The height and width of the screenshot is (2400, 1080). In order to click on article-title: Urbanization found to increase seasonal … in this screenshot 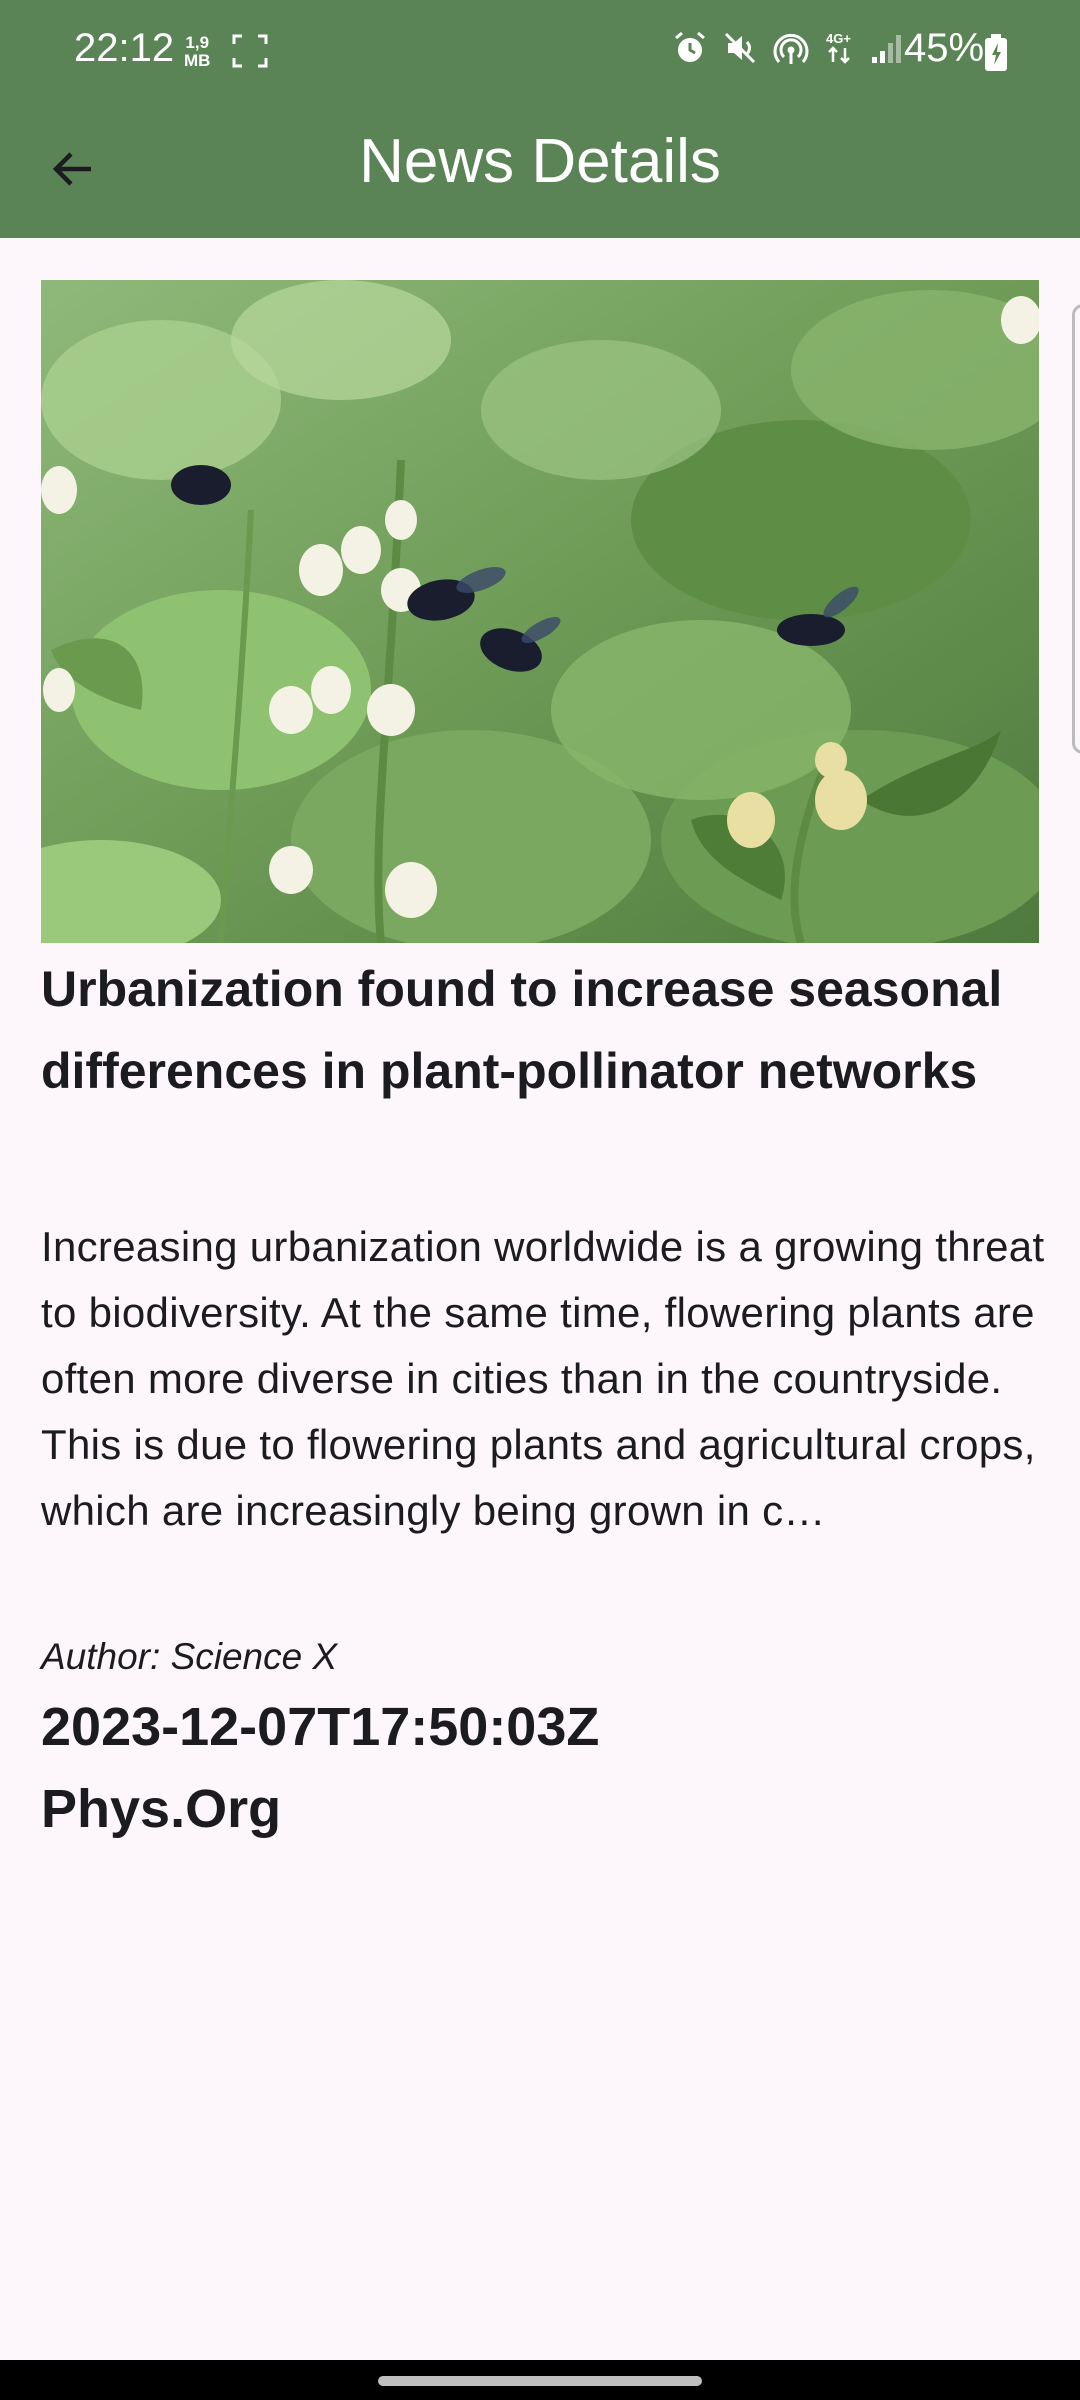, I will do `click(522, 1030)`.